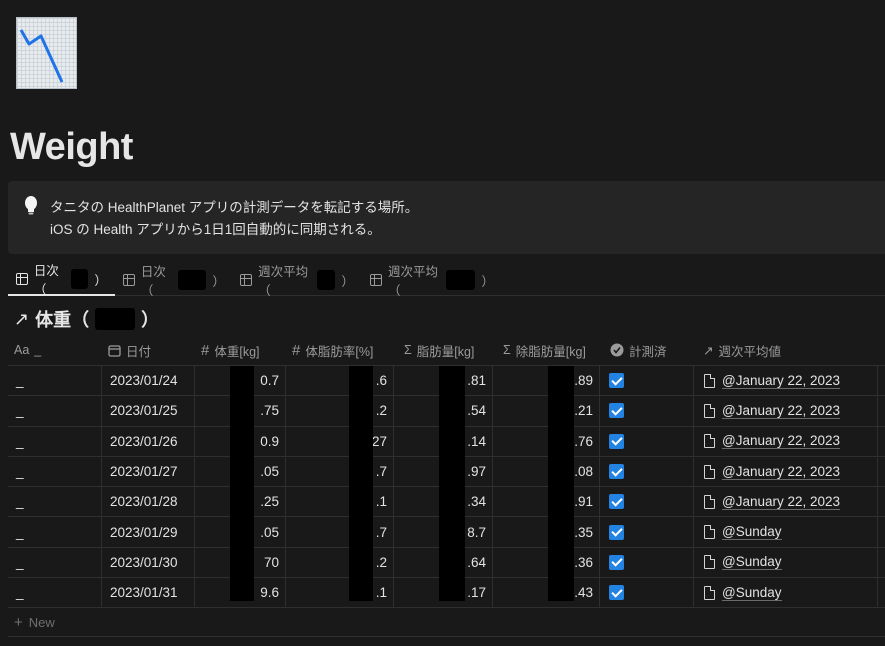  I want to click on cell-date: 2023/01/28, so click(148, 502).